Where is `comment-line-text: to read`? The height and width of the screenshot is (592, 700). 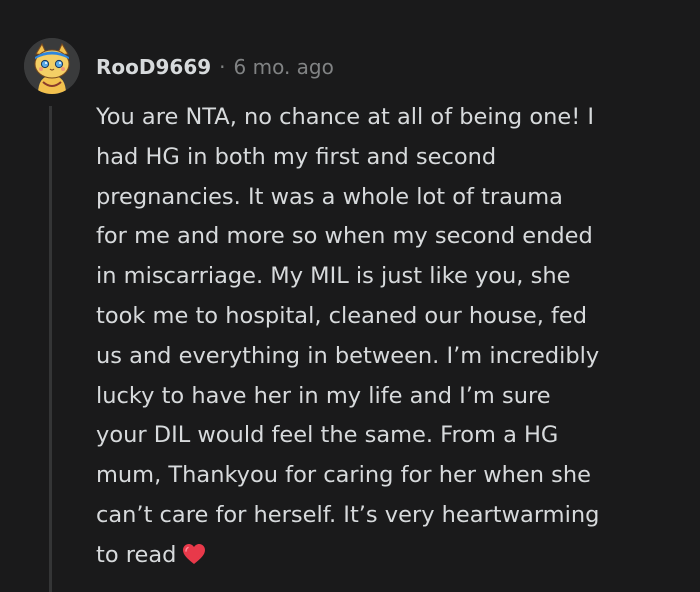
comment-line-text: to read is located at coordinates (136, 554).